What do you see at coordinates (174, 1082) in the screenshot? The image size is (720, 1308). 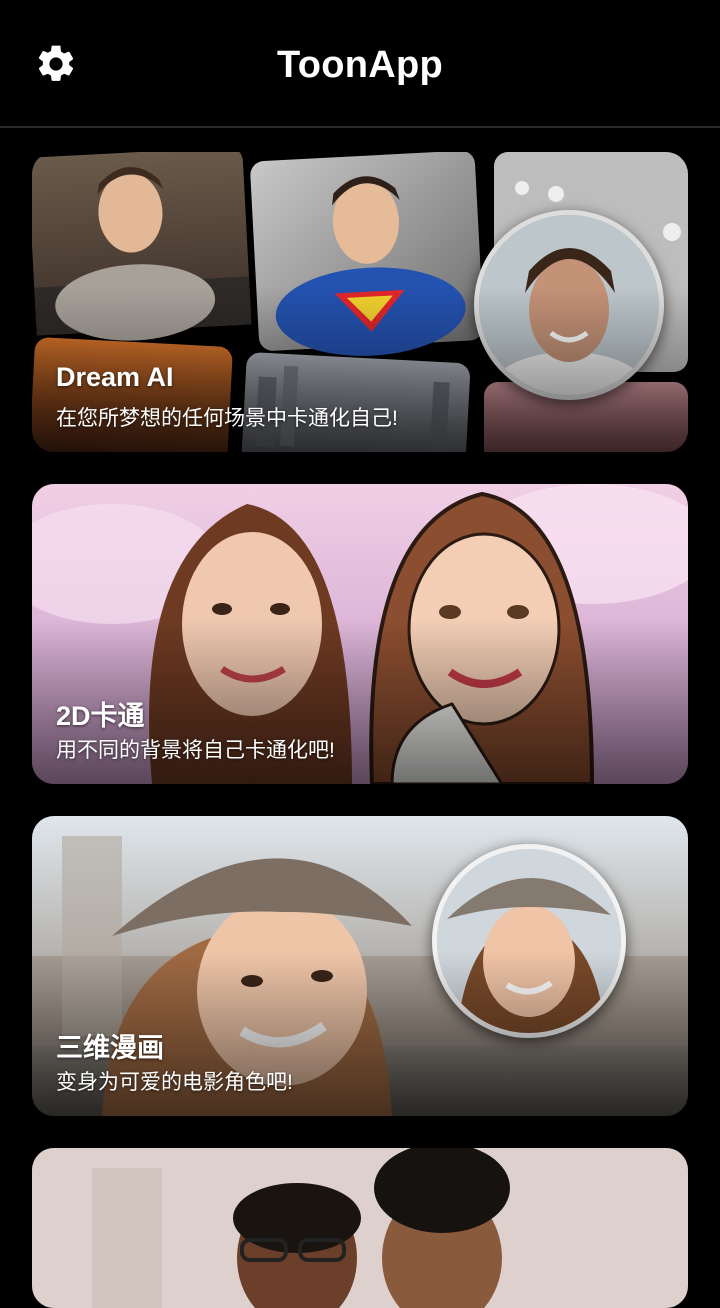 I see `comic-3d-subtitle: 变身为可爱的电影角色吧!` at bounding box center [174, 1082].